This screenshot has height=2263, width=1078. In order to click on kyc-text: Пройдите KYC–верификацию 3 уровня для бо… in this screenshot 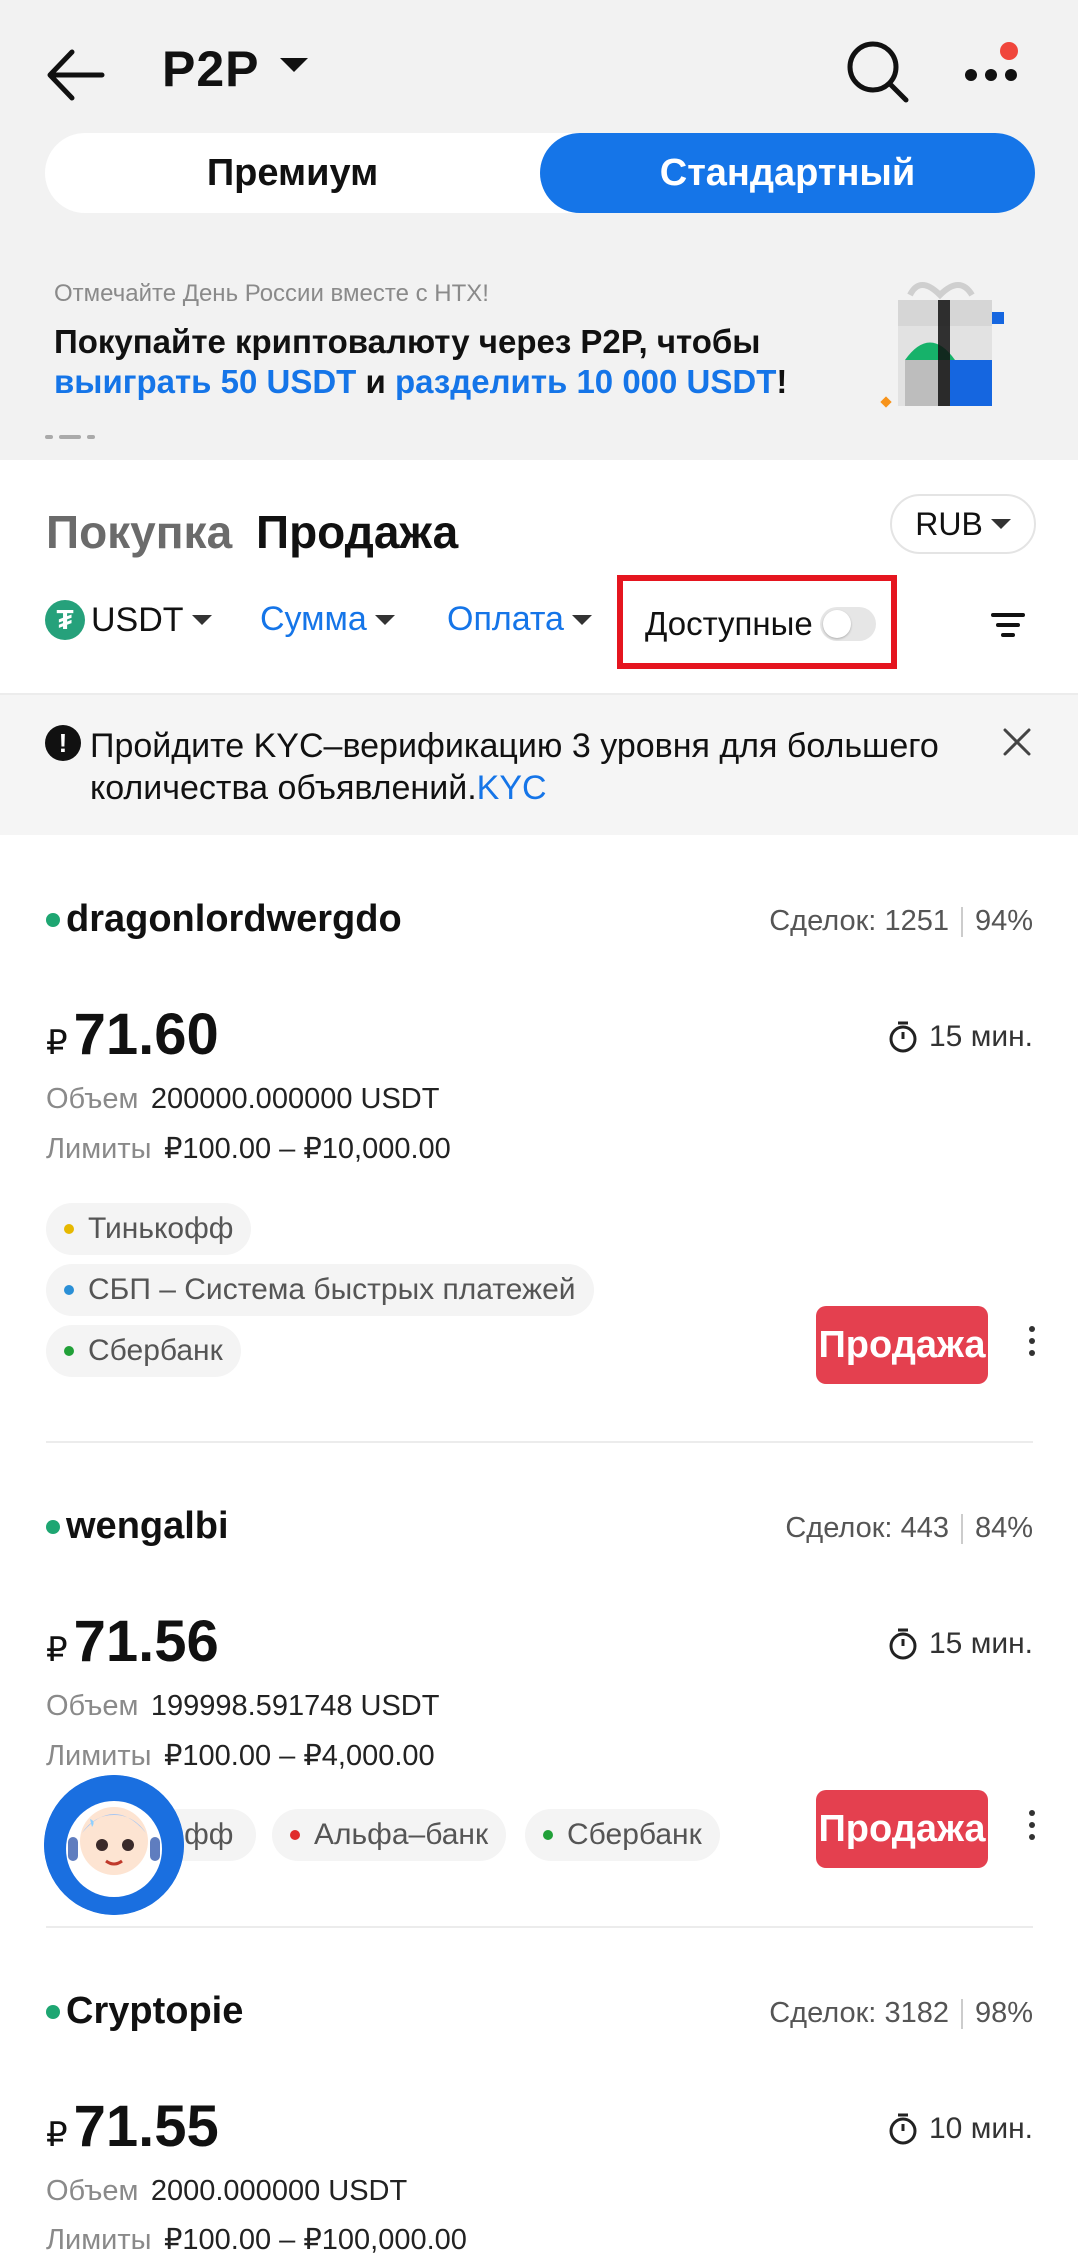, I will do `click(540, 767)`.